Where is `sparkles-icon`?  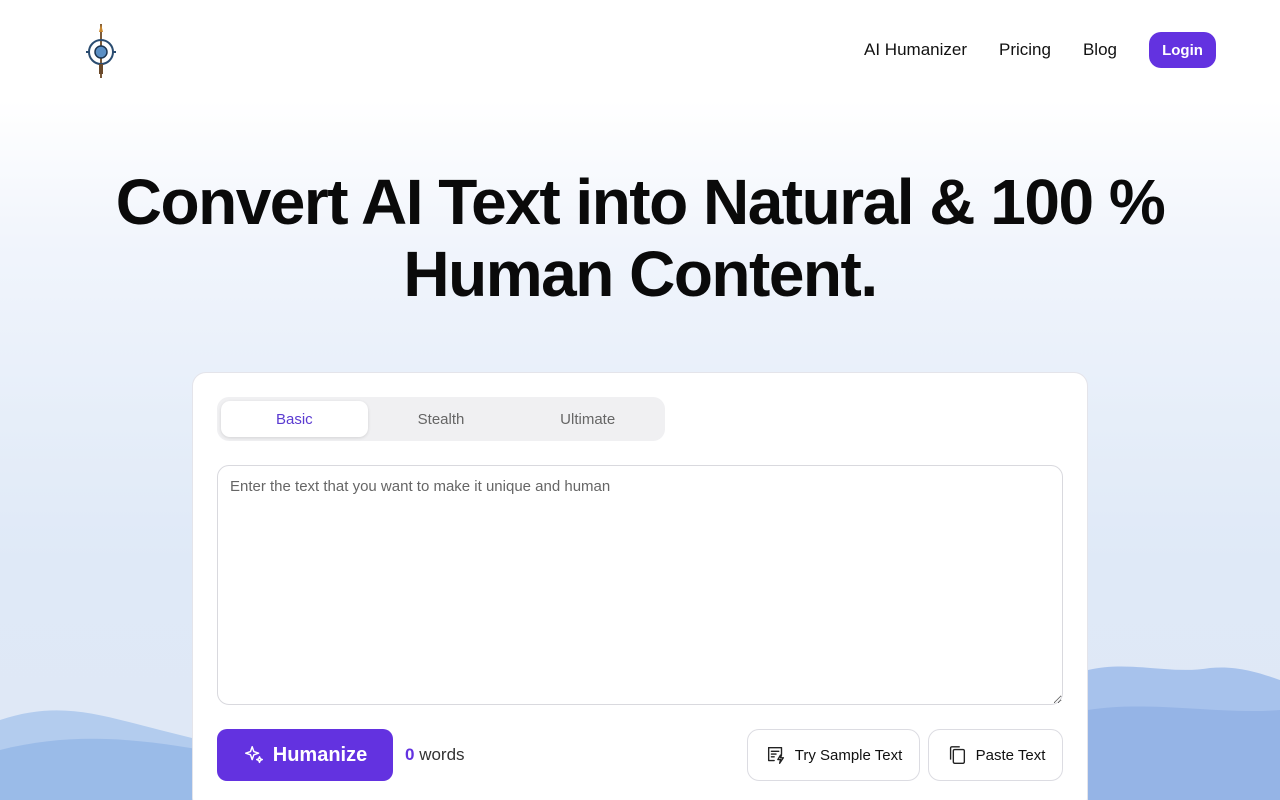 sparkles-icon is located at coordinates (254, 755).